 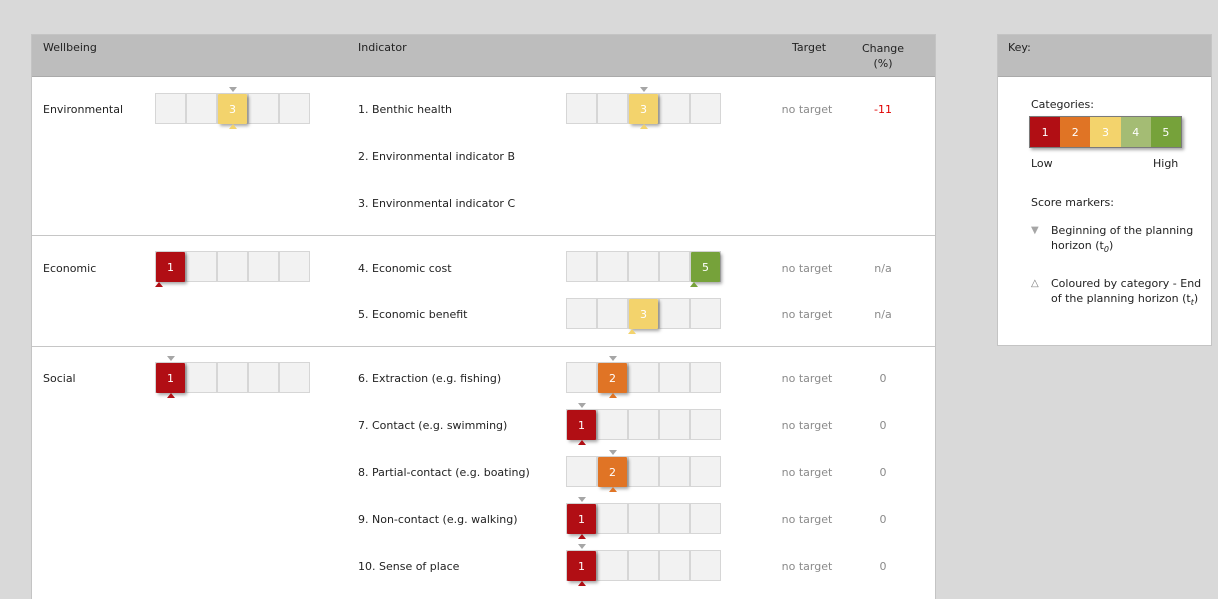 I want to click on table-header: Wellbeing Indicator Target Change (%), so click(x=483, y=56).